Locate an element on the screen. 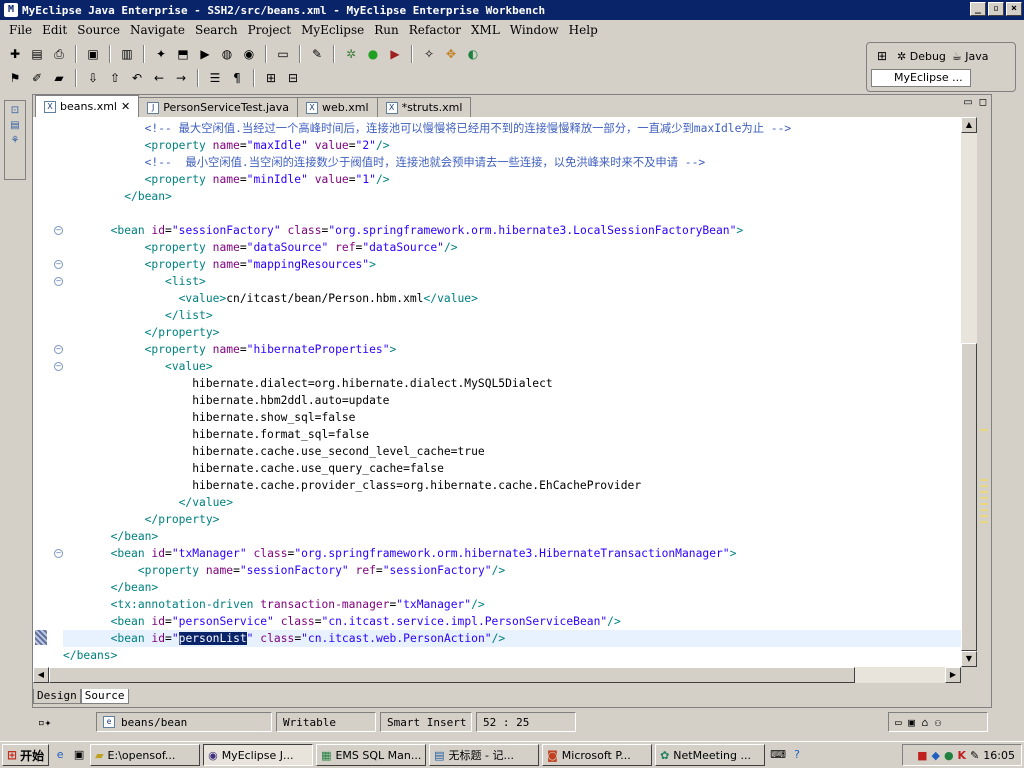 The height and width of the screenshot is (768, 1024). tab-struts-xml: X *struts.xml is located at coordinates (424, 107).